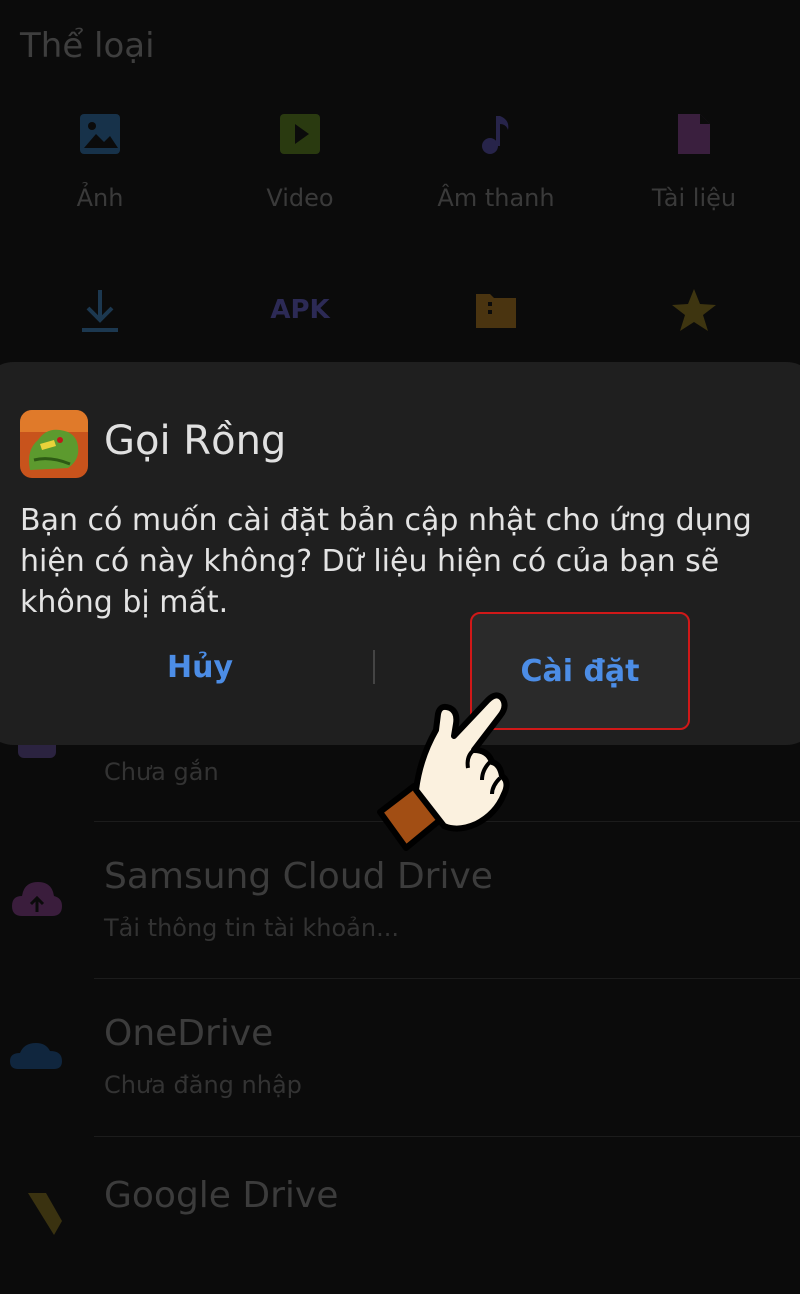  I want to click on google-drive-icon, so click(45, 1214).